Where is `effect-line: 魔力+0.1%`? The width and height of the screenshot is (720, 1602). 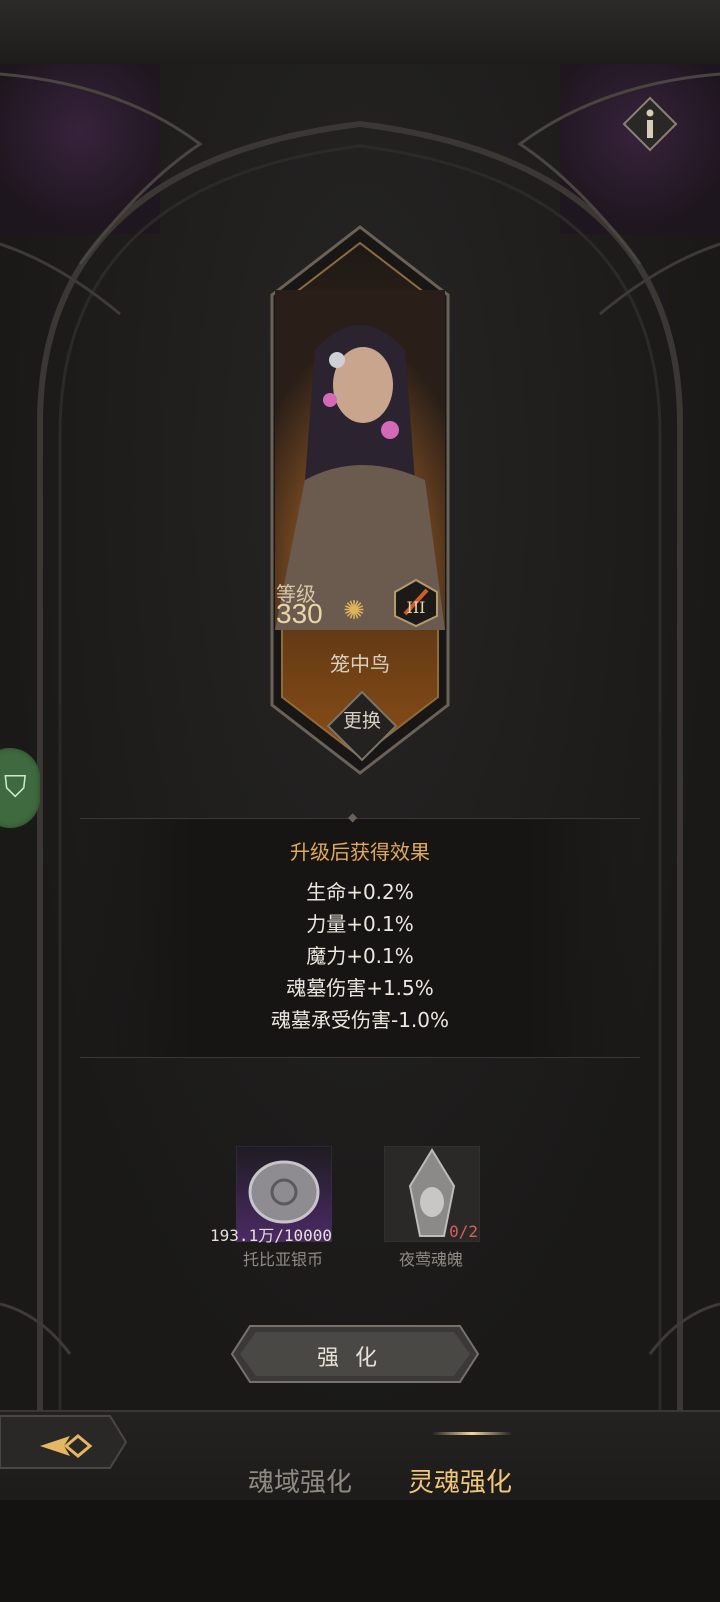 effect-line: 魔力+0.1% is located at coordinates (360, 956).